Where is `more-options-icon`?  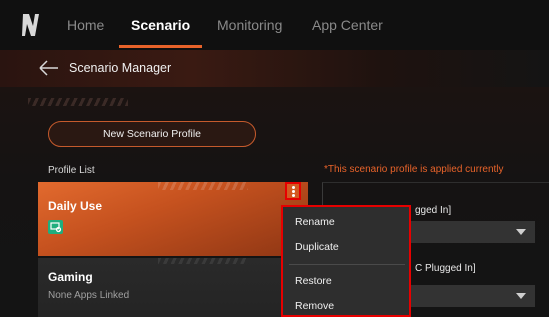
more-options-icon is located at coordinates (293, 191).